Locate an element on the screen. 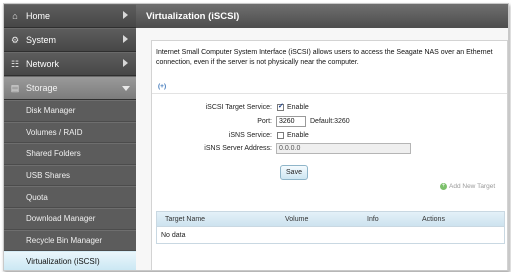 The height and width of the screenshot is (272, 511). sidebar-item-download-manager: Download Manager is located at coordinates (70, 218).